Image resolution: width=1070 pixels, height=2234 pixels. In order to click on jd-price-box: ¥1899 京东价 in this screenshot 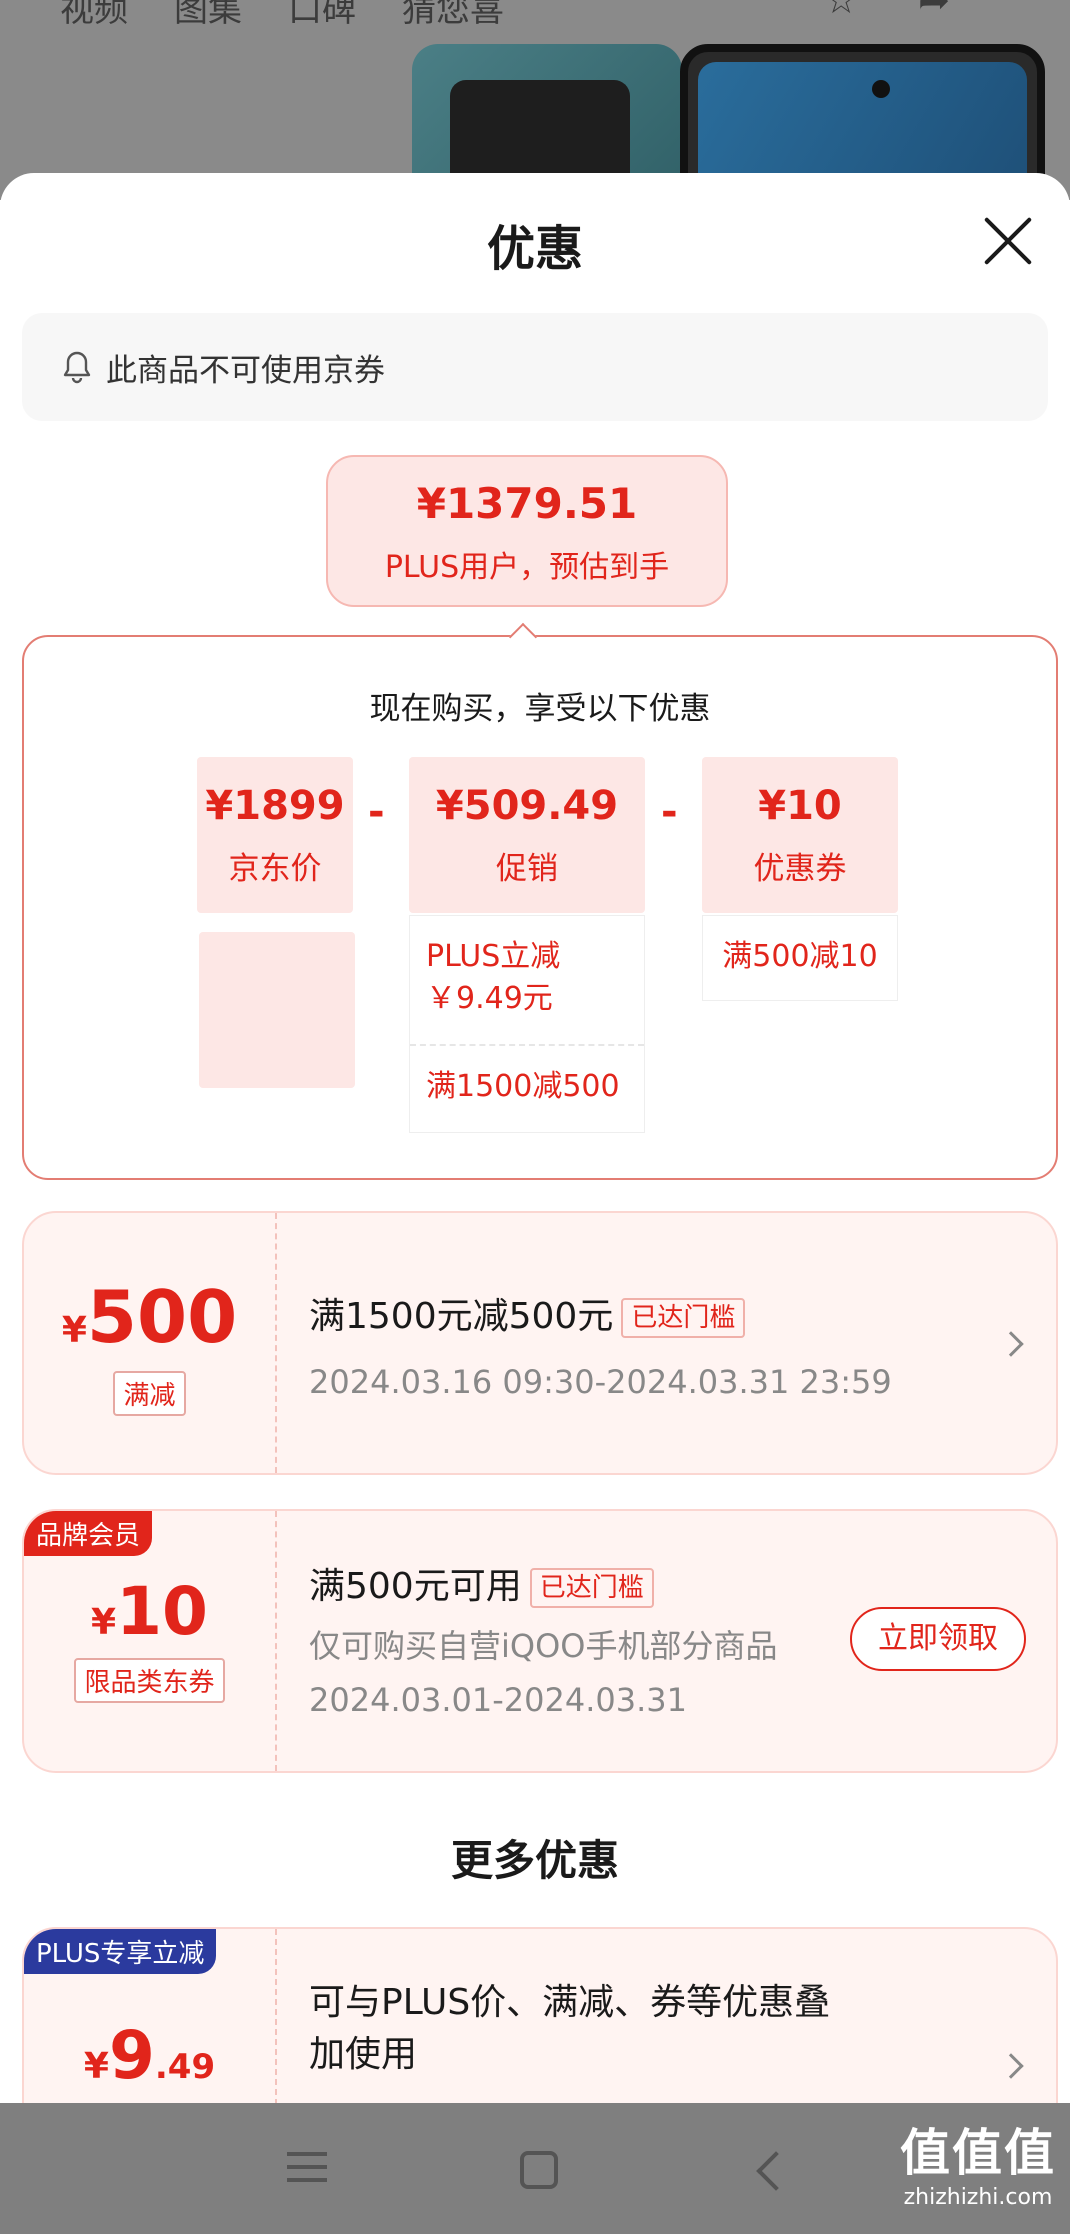, I will do `click(275, 835)`.